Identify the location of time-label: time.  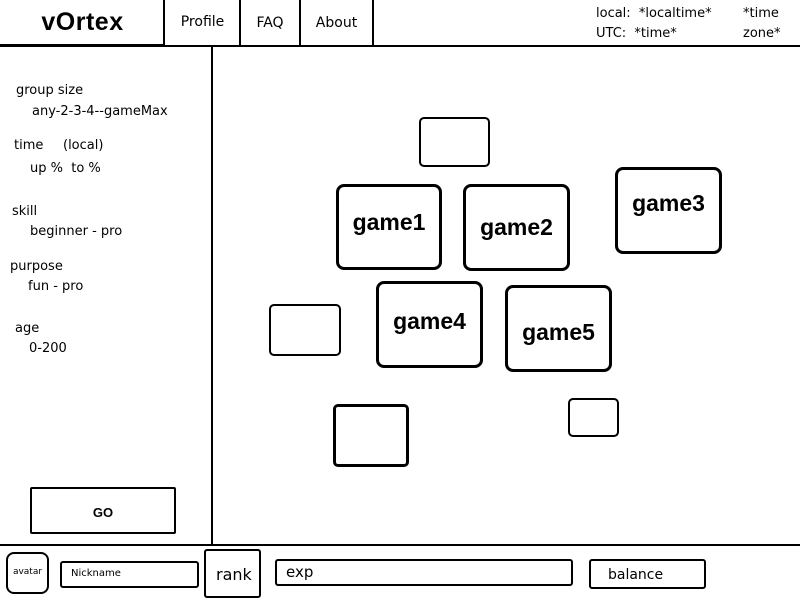
(29, 145).